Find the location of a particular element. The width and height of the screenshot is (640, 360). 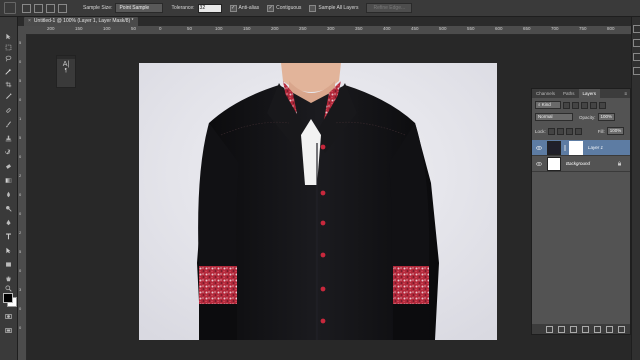

ruler-mark: 3 is located at coordinates (20, 289).